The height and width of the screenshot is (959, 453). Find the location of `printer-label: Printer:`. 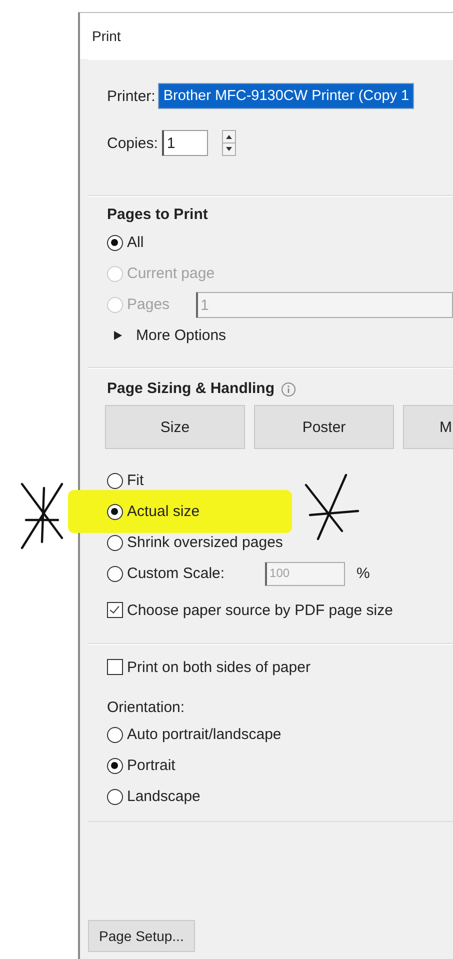

printer-label: Printer: is located at coordinates (131, 96).